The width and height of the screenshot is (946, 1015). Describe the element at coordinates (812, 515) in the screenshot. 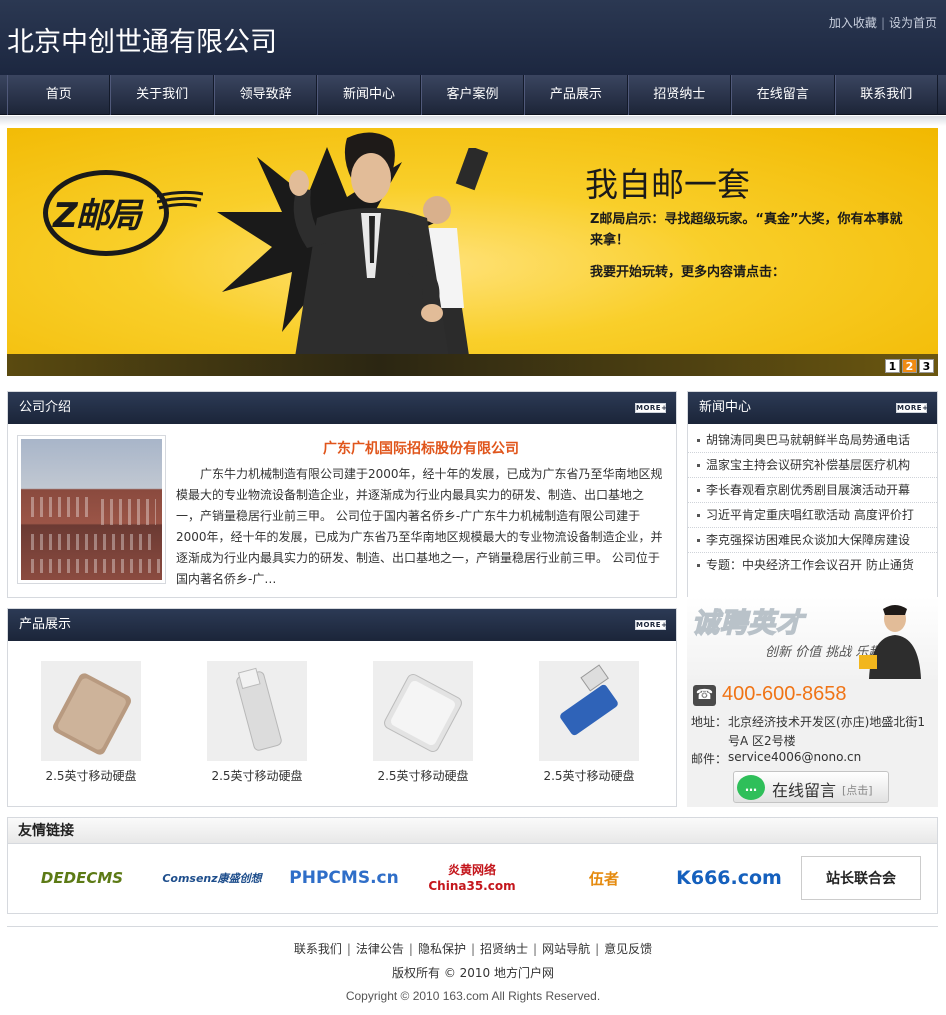

I see `news-item: 习近平肯定重庆唱红歌活动 高度评价打` at that location.